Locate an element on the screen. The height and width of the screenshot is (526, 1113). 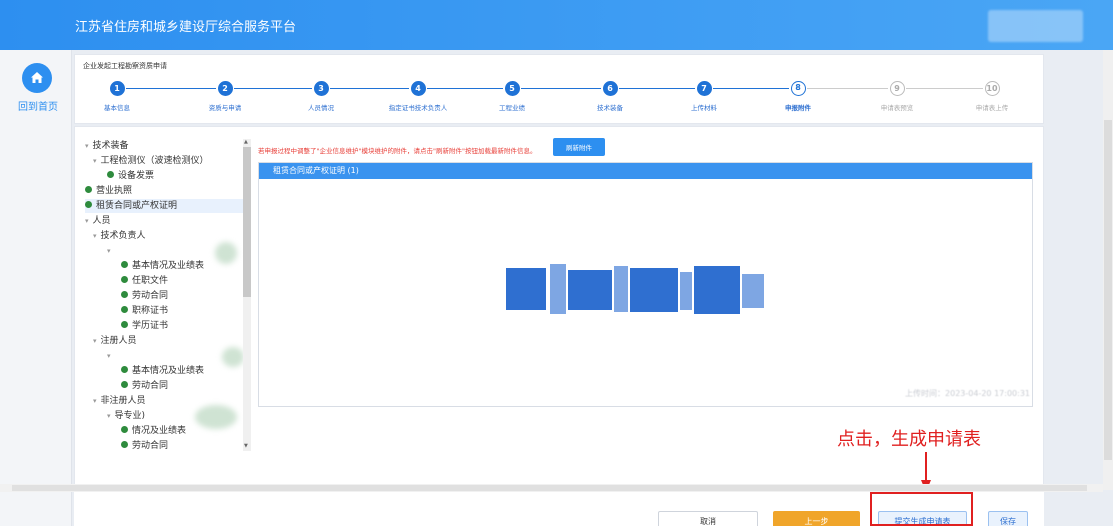
tree-item-label: 情况及业绩表 is located at coordinates (159, 431).